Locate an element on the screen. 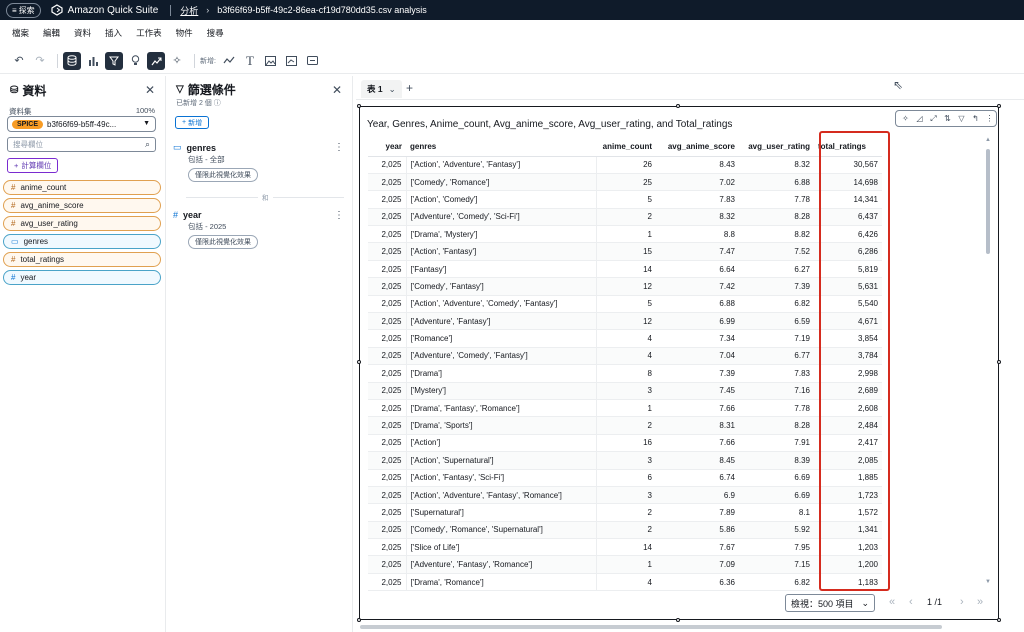 The width and height of the screenshot is (1024, 632). table-row: 2,025 ['Action'] 16 7.66 7.91 2,417 is located at coordinates (625, 443).